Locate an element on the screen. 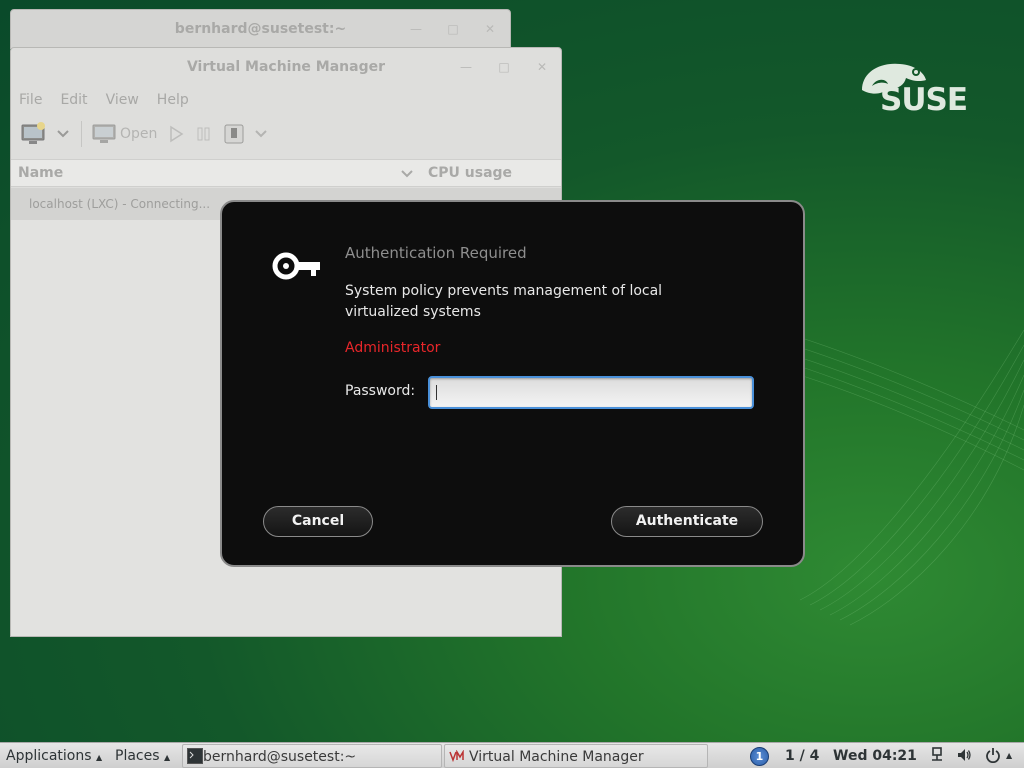 The width and height of the screenshot is (1024, 768). run-button is located at coordinates (176, 134).